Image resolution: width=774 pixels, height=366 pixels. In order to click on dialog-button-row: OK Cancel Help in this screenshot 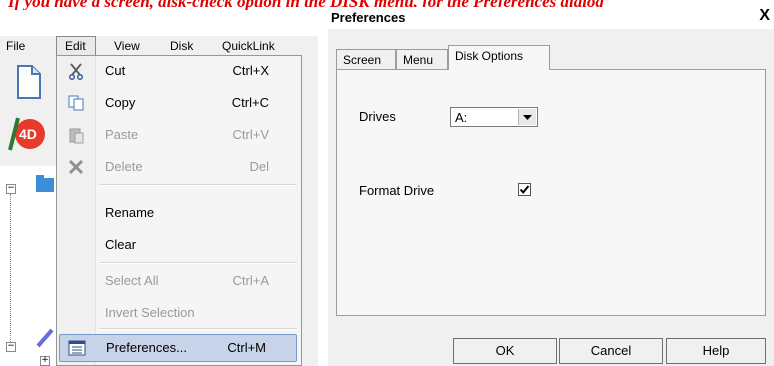, I will do `click(551, 341)`.